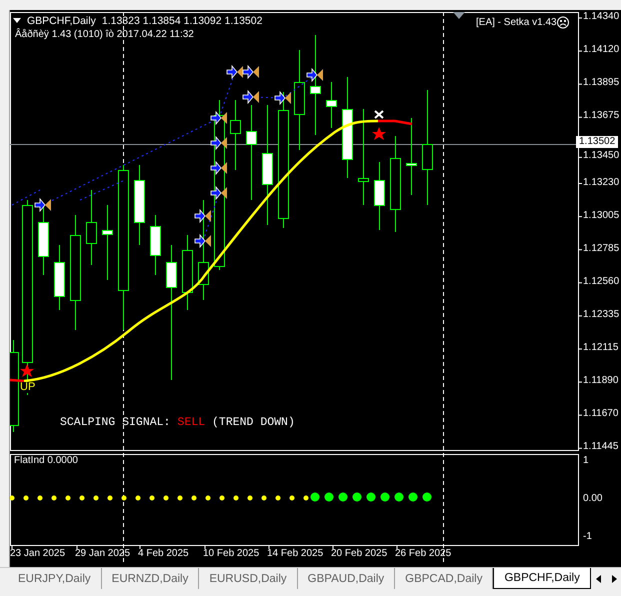 This screenshot has width=621, height=596. I want to click on signal-trend: (TREND DOWN), so click(253, 422).